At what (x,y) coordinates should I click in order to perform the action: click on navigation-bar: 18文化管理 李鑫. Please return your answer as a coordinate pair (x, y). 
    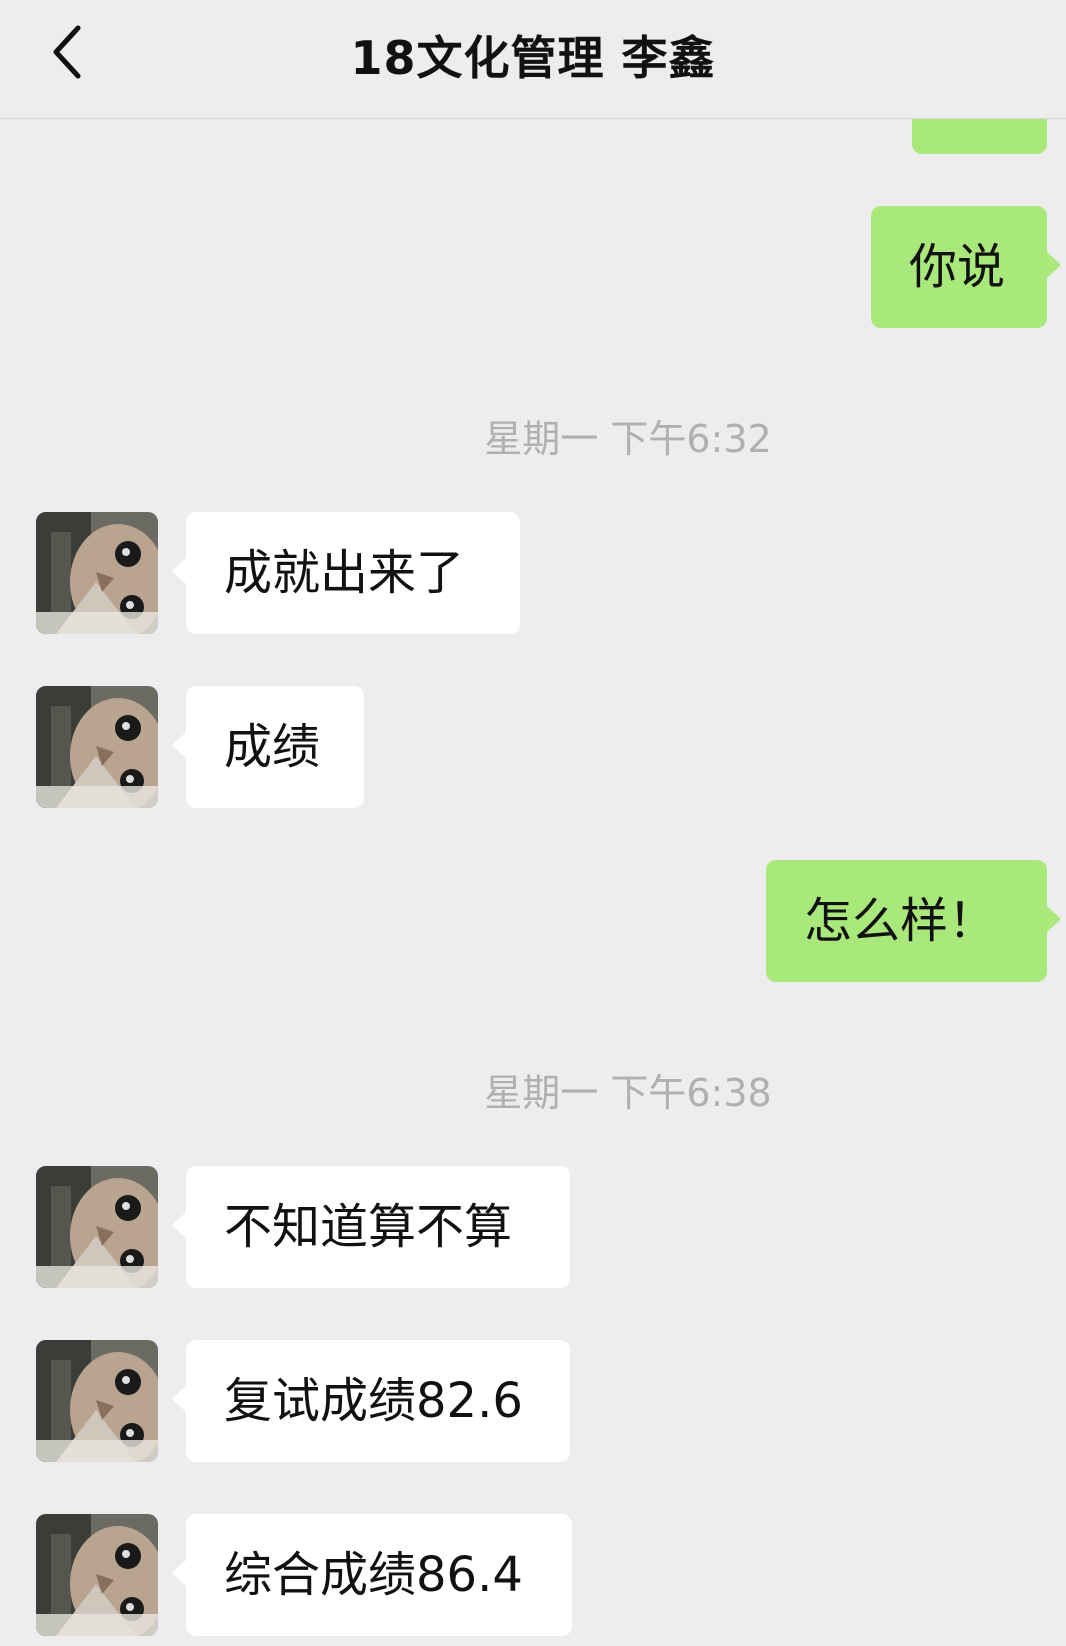
    Looking at the image, I should click on (533, 59).